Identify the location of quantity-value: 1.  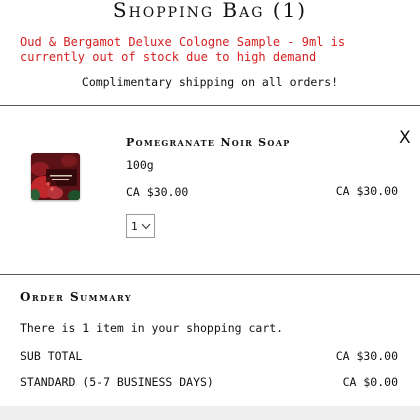
(134, 226).